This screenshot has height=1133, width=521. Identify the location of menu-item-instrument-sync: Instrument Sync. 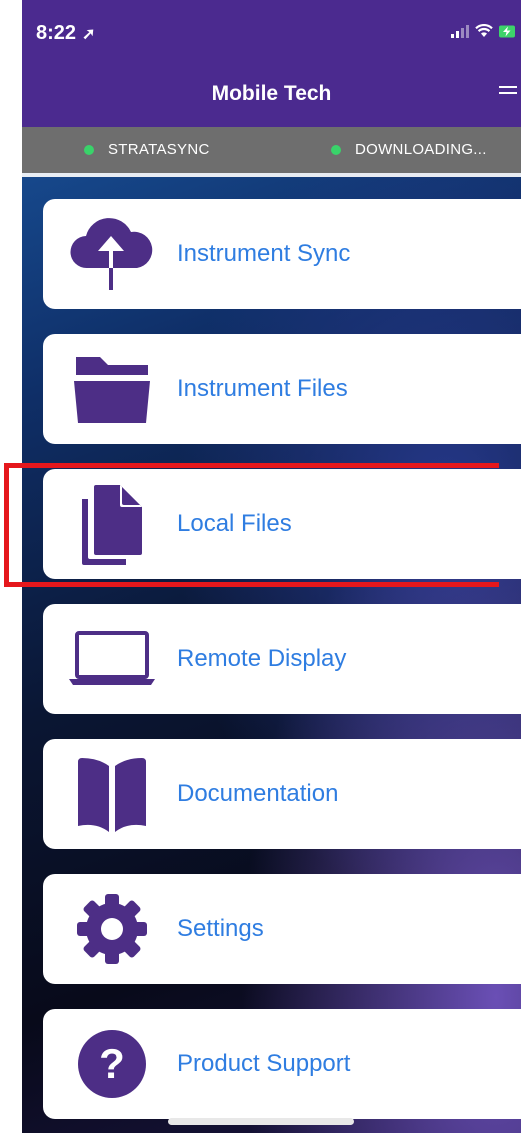
(282, 254).